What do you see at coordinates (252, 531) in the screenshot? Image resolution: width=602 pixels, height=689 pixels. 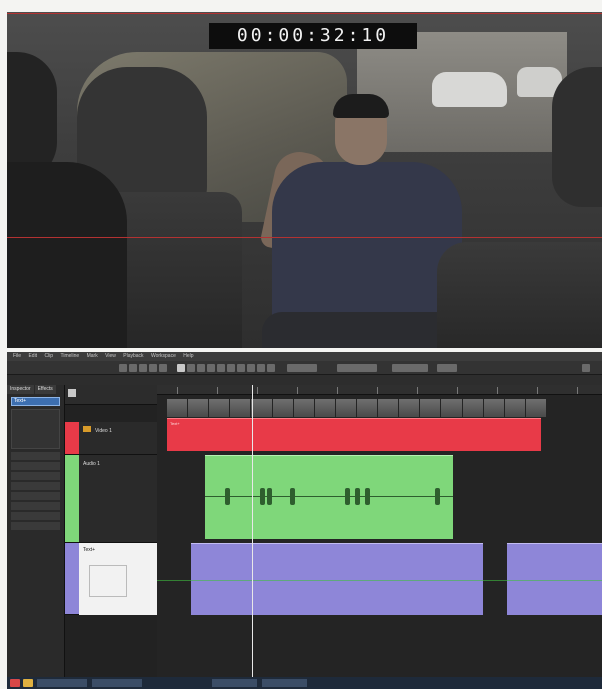 I see `playhead` at bounding box center [252, 531].